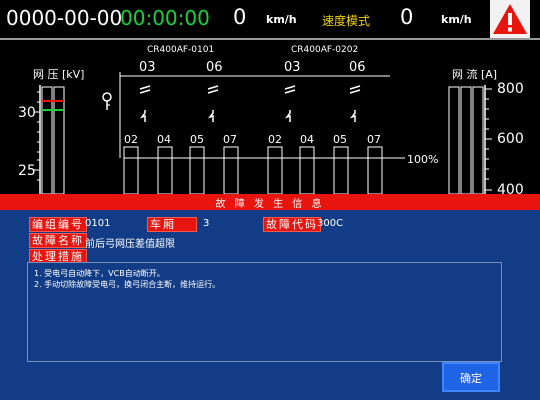 The width and height of the screenshot is (540, 400). Describe the element at coordinates (330, 223) in the screenshot. I see `fault-code-value: 300C` at that location.